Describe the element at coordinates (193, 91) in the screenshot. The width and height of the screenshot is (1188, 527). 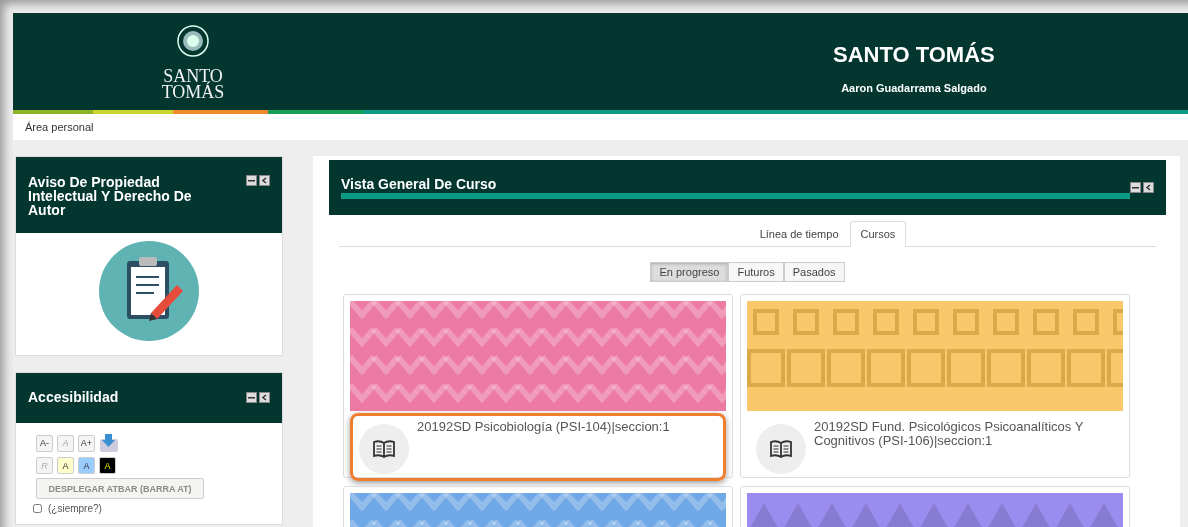
I see `logo-text: TOMÁS` at that location.